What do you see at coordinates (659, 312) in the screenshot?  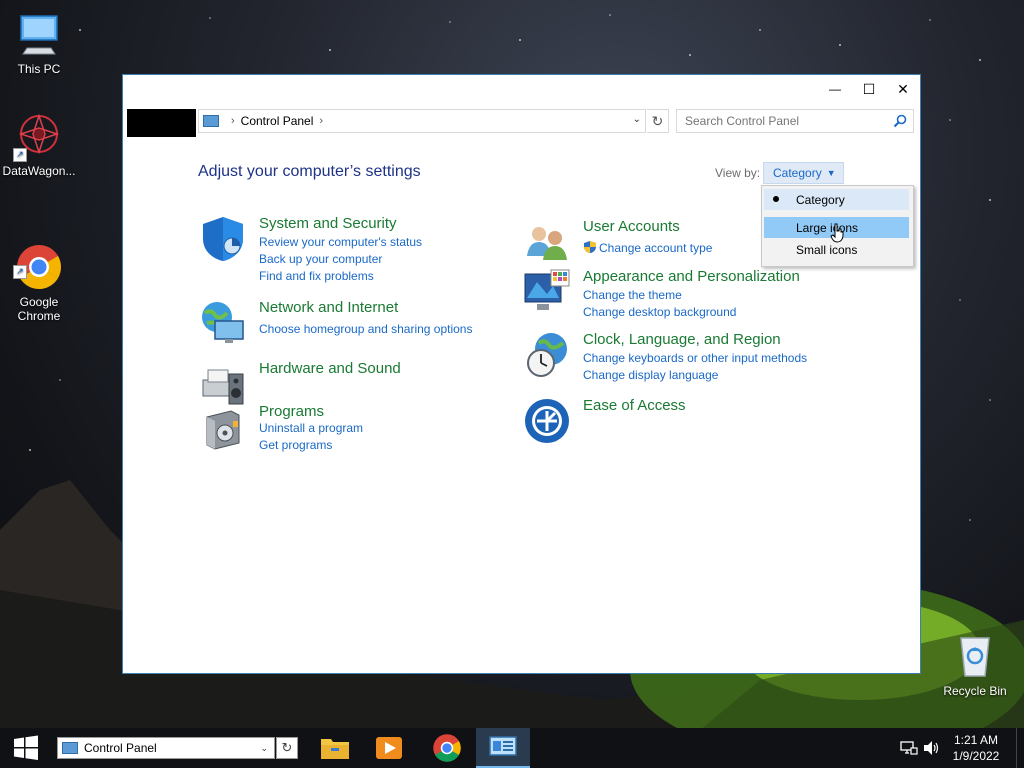 I see `category-link: Change desktop background` at bounding box center [659, 312].